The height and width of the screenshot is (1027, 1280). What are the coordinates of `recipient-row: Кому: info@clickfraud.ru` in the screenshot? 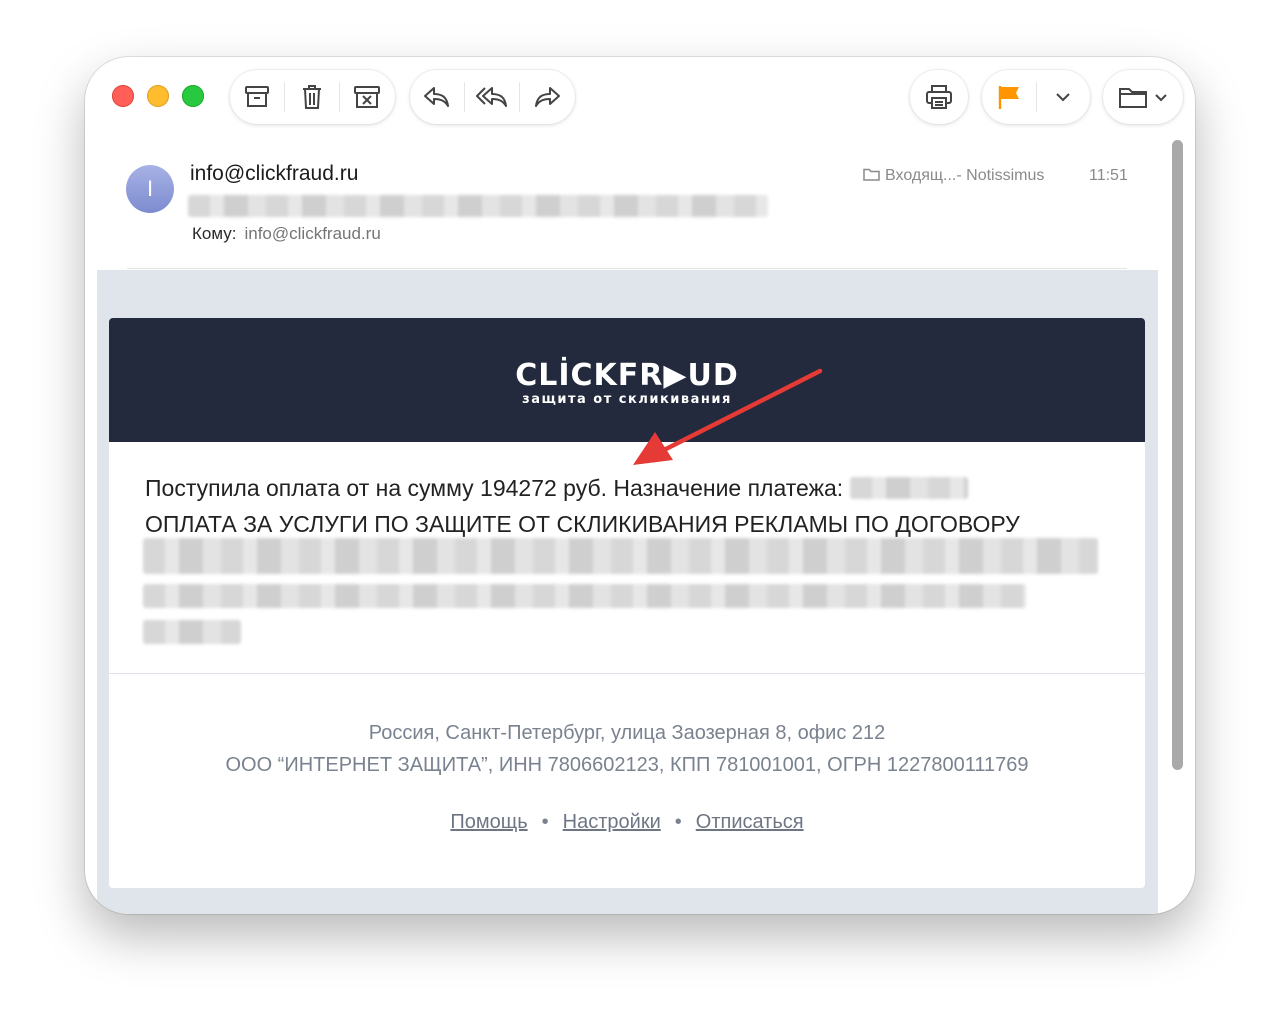 It's located at (286, 234).